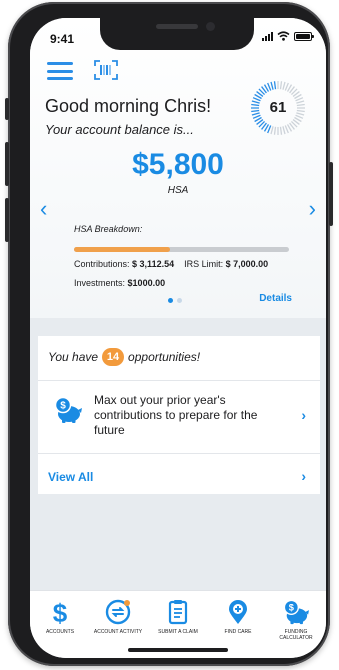 This screenshot has height=670, width=339. Describe the element at coordinates (43, 209) in the screenshot. I see `previous-account-arrow-icon: ‹` at that location.